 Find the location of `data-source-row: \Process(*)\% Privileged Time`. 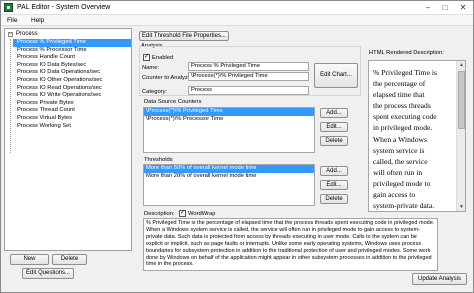

data-source-row: \Process(*)\% Privileged Time is located at coordinates (229, 112).